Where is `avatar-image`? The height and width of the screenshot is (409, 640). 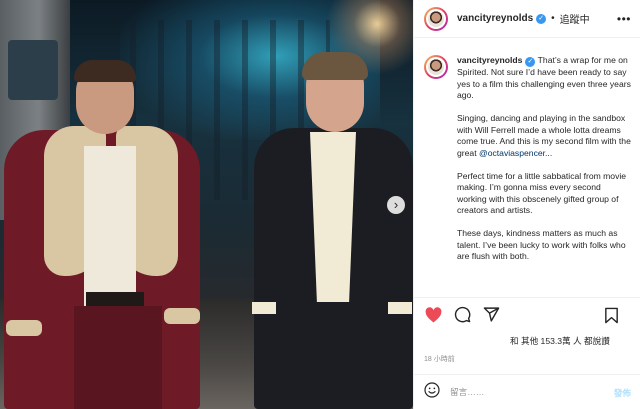
avatar-image is located at coordinates (436, 18).